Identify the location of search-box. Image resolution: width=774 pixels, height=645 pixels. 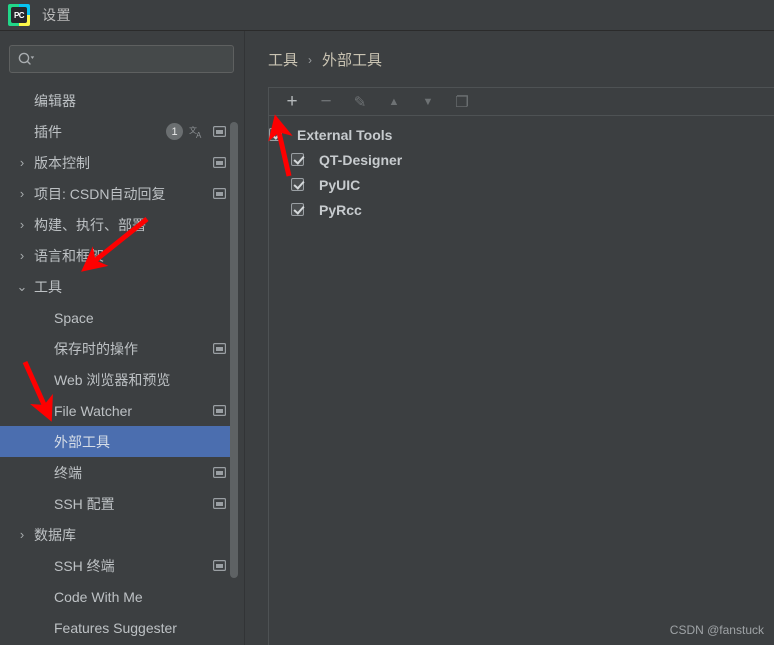
(121, 59).